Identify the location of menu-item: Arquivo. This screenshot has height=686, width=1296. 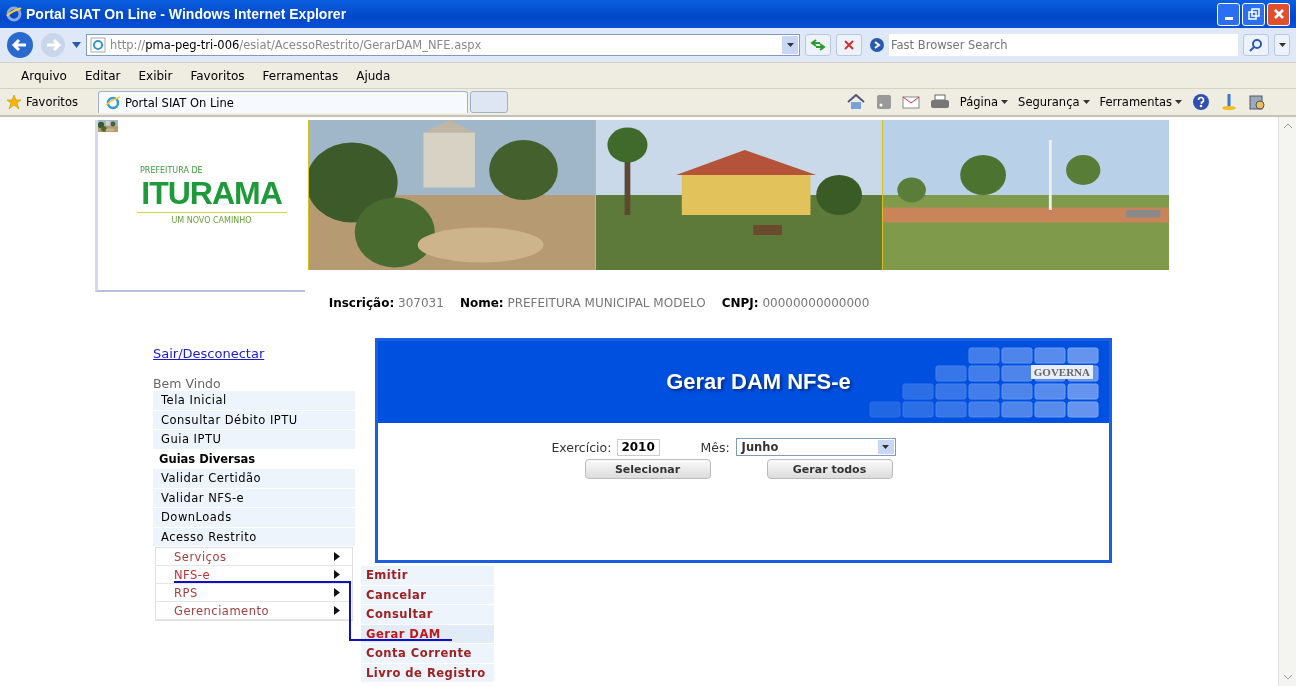
(44, 75).